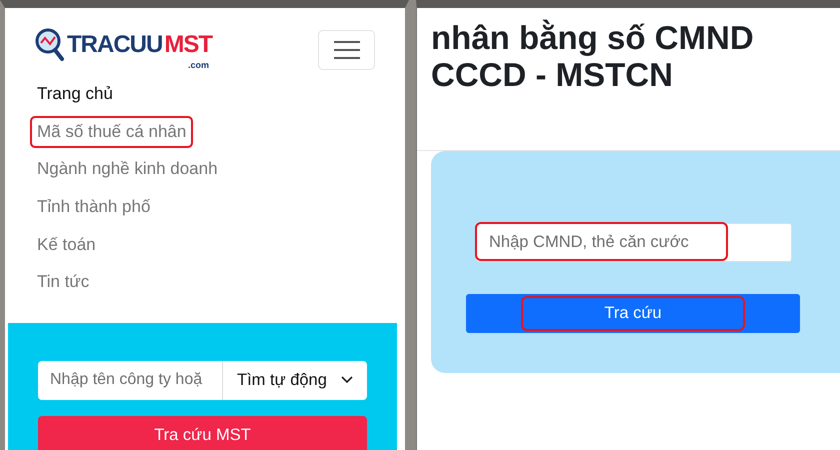  Describe the element at coordinates (633, 313) in the screenshot. I see `search-button: Tra cứu` at that location.